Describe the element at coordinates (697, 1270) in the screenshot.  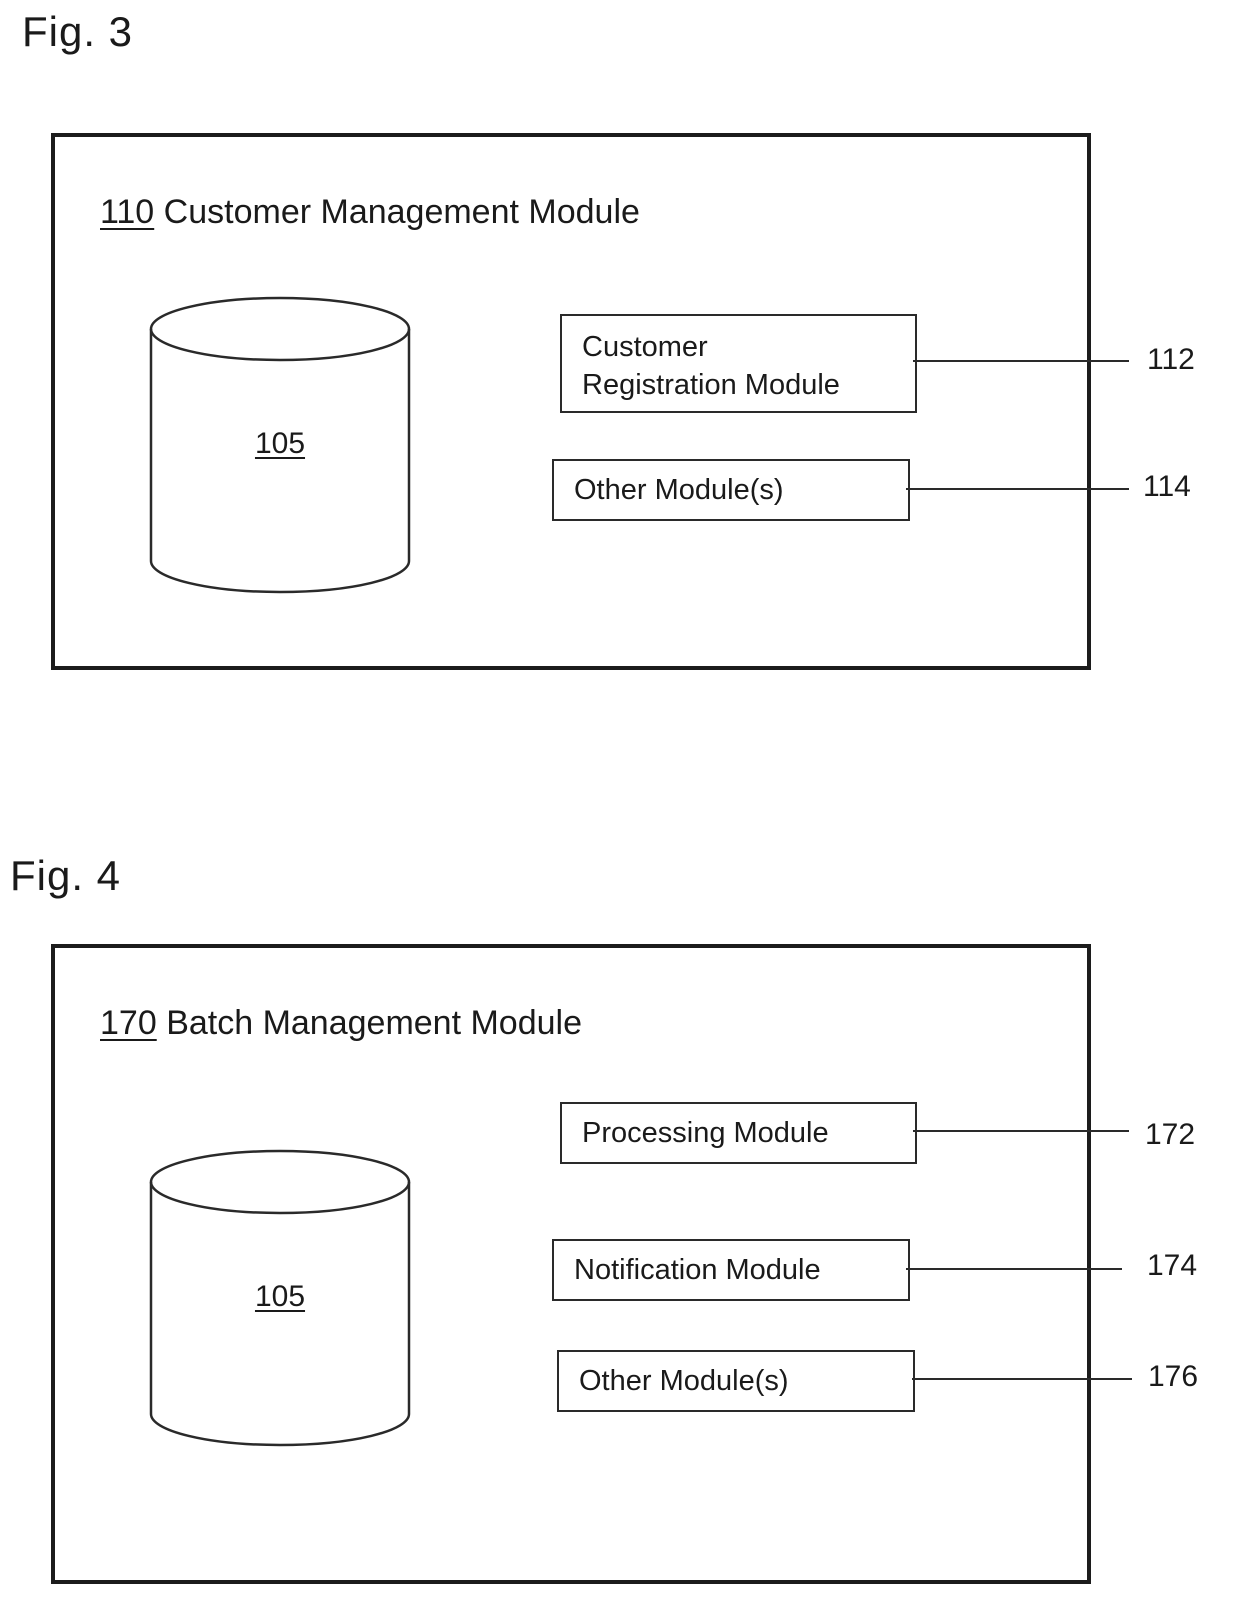
I see `submodule-label: Notification Module` at that location.